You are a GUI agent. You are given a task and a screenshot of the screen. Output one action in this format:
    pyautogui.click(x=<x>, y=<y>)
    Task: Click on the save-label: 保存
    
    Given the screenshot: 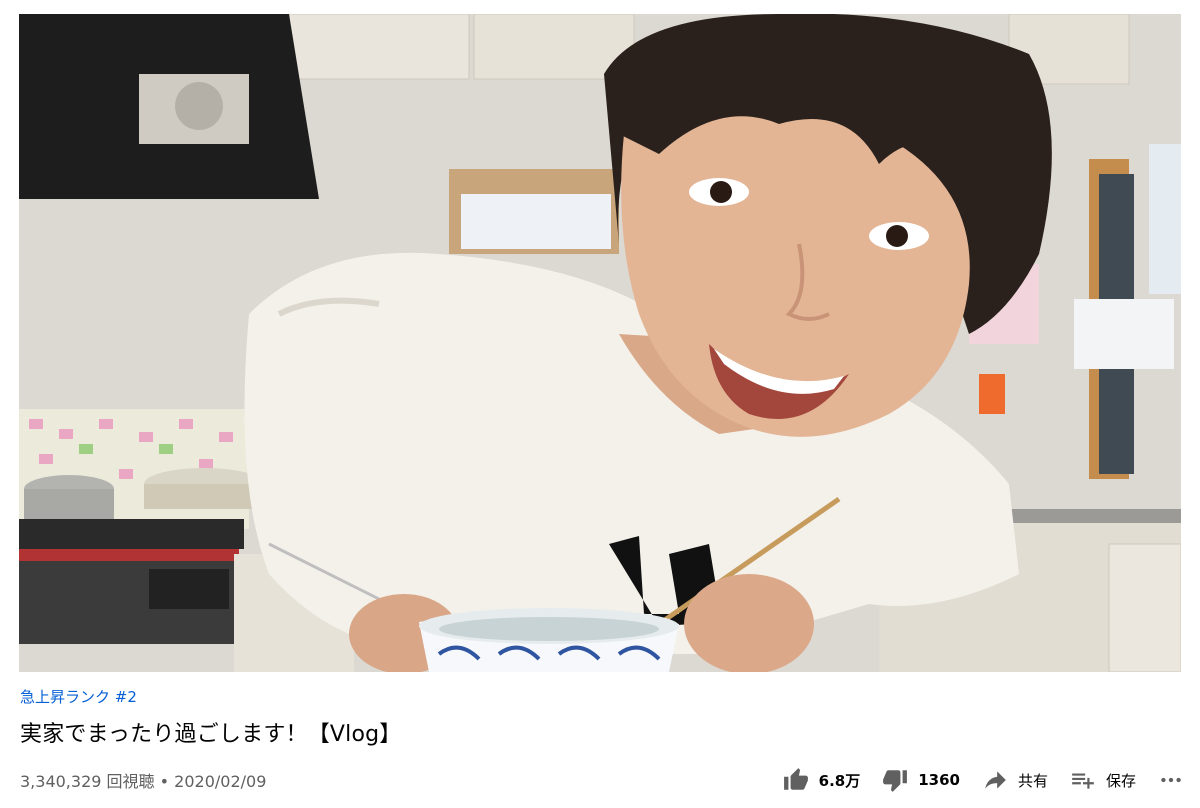 What is the action you would take?
    pyautogui.click(x=1120, y=780)
    